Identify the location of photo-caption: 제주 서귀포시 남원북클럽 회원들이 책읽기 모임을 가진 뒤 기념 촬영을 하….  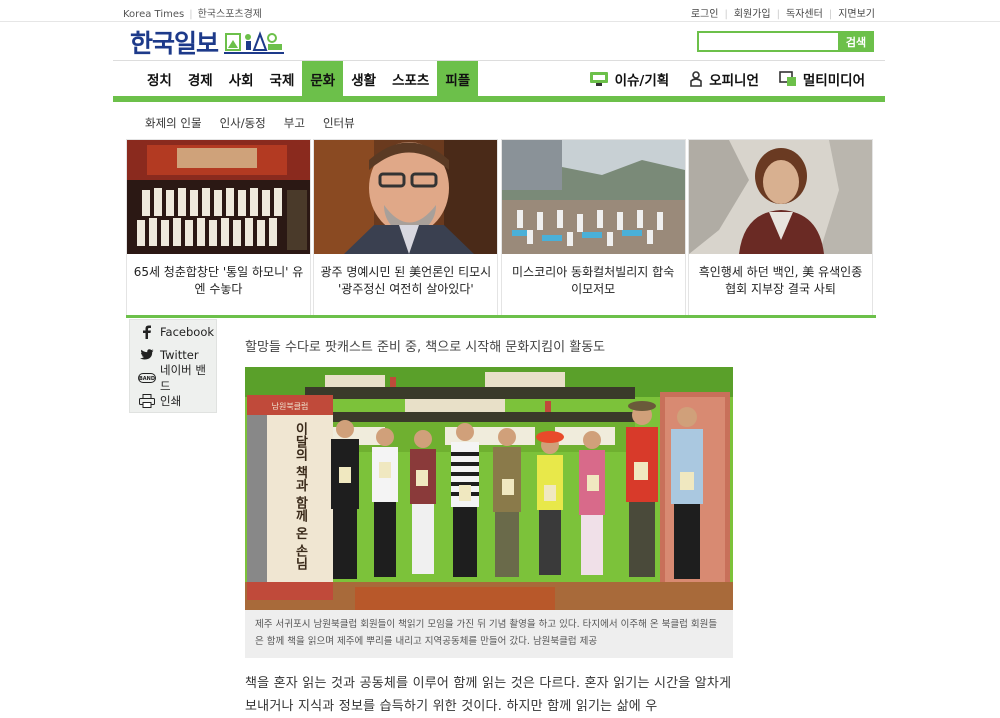
(489, 634).